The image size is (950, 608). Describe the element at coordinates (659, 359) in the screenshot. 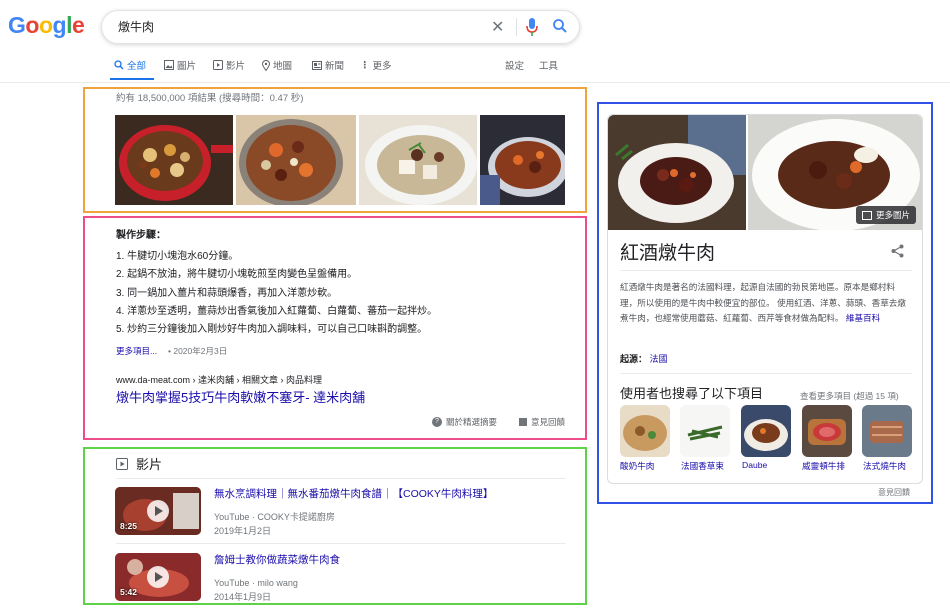

I see `origin-link: 法國` at that location.